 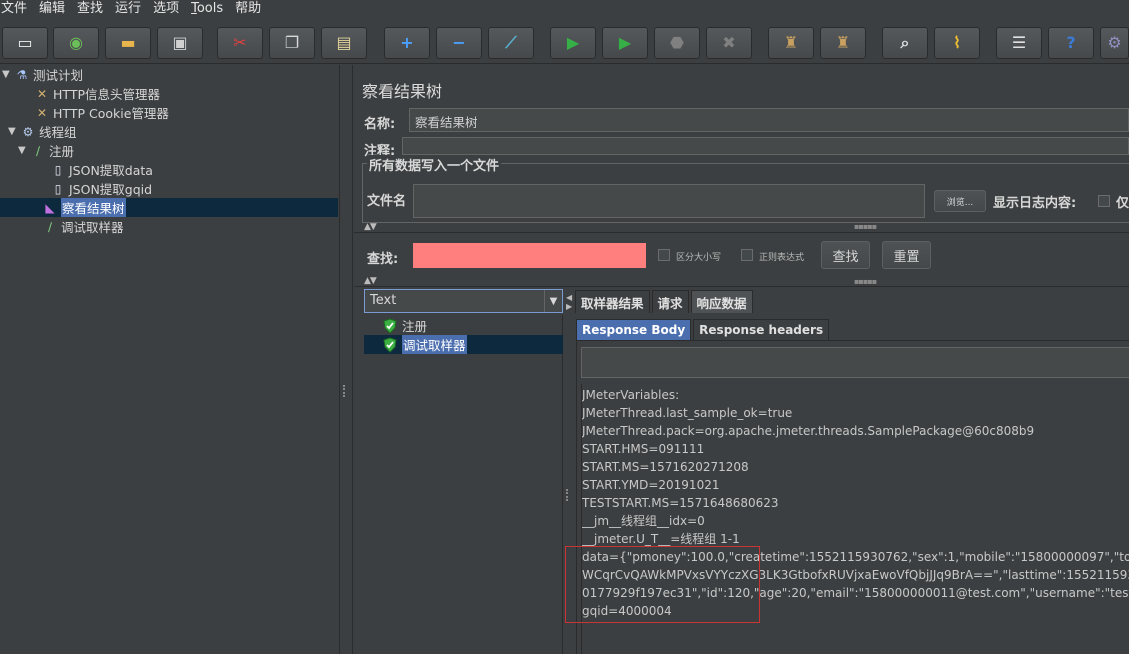 I want to click on tree-node: ▼ ∕ 注册, so click(x=46, y=150).